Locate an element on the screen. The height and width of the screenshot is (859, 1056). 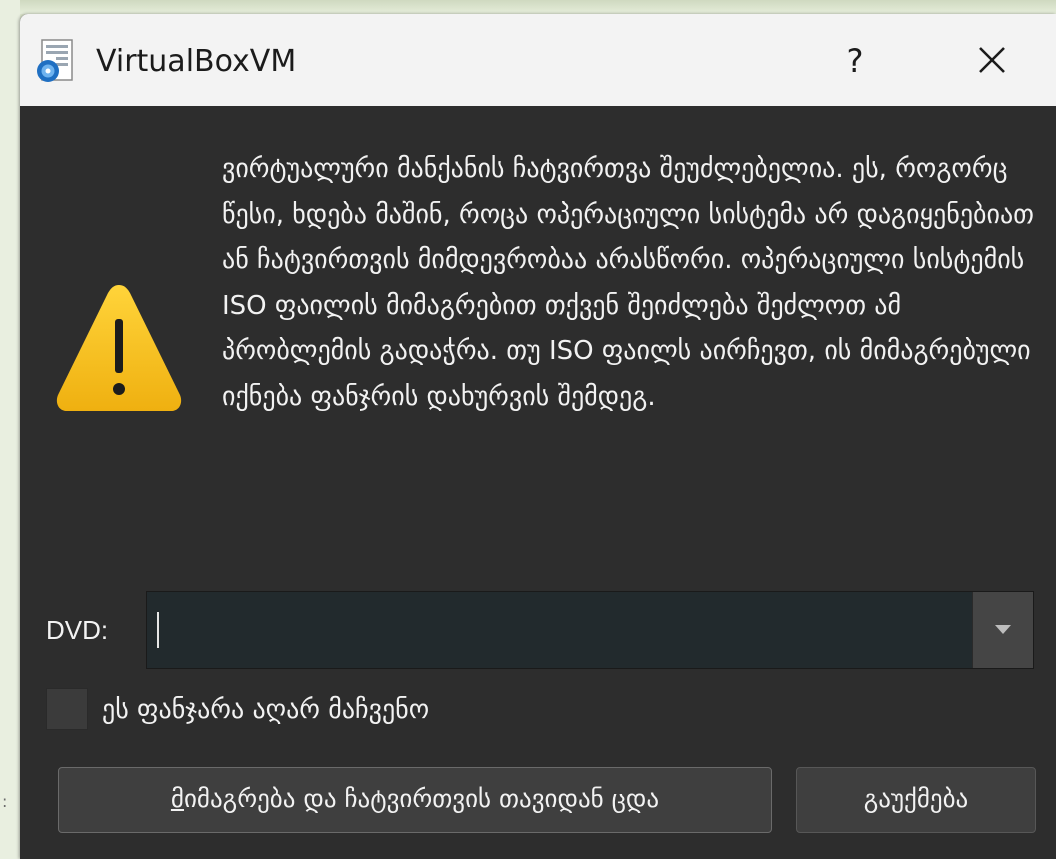
cancel-button: გაუქმება is located at coordinates (916, 800).